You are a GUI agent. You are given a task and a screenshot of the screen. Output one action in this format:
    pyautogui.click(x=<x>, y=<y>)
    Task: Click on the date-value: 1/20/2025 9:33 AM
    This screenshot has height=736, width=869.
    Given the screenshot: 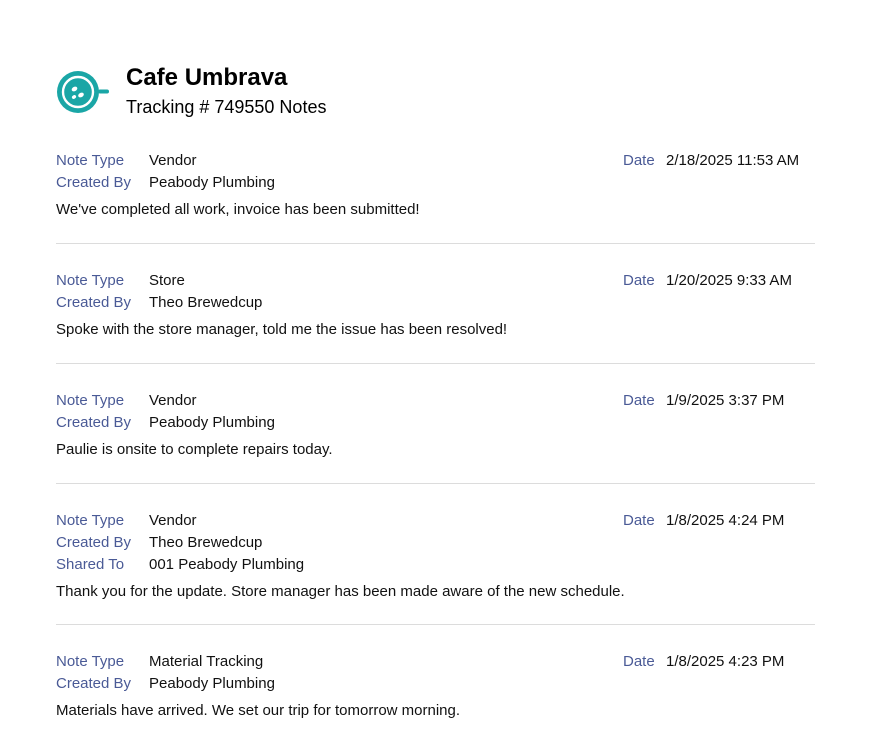 What is the action you would take?
    pyautogui.click(x=729, y=280)
    